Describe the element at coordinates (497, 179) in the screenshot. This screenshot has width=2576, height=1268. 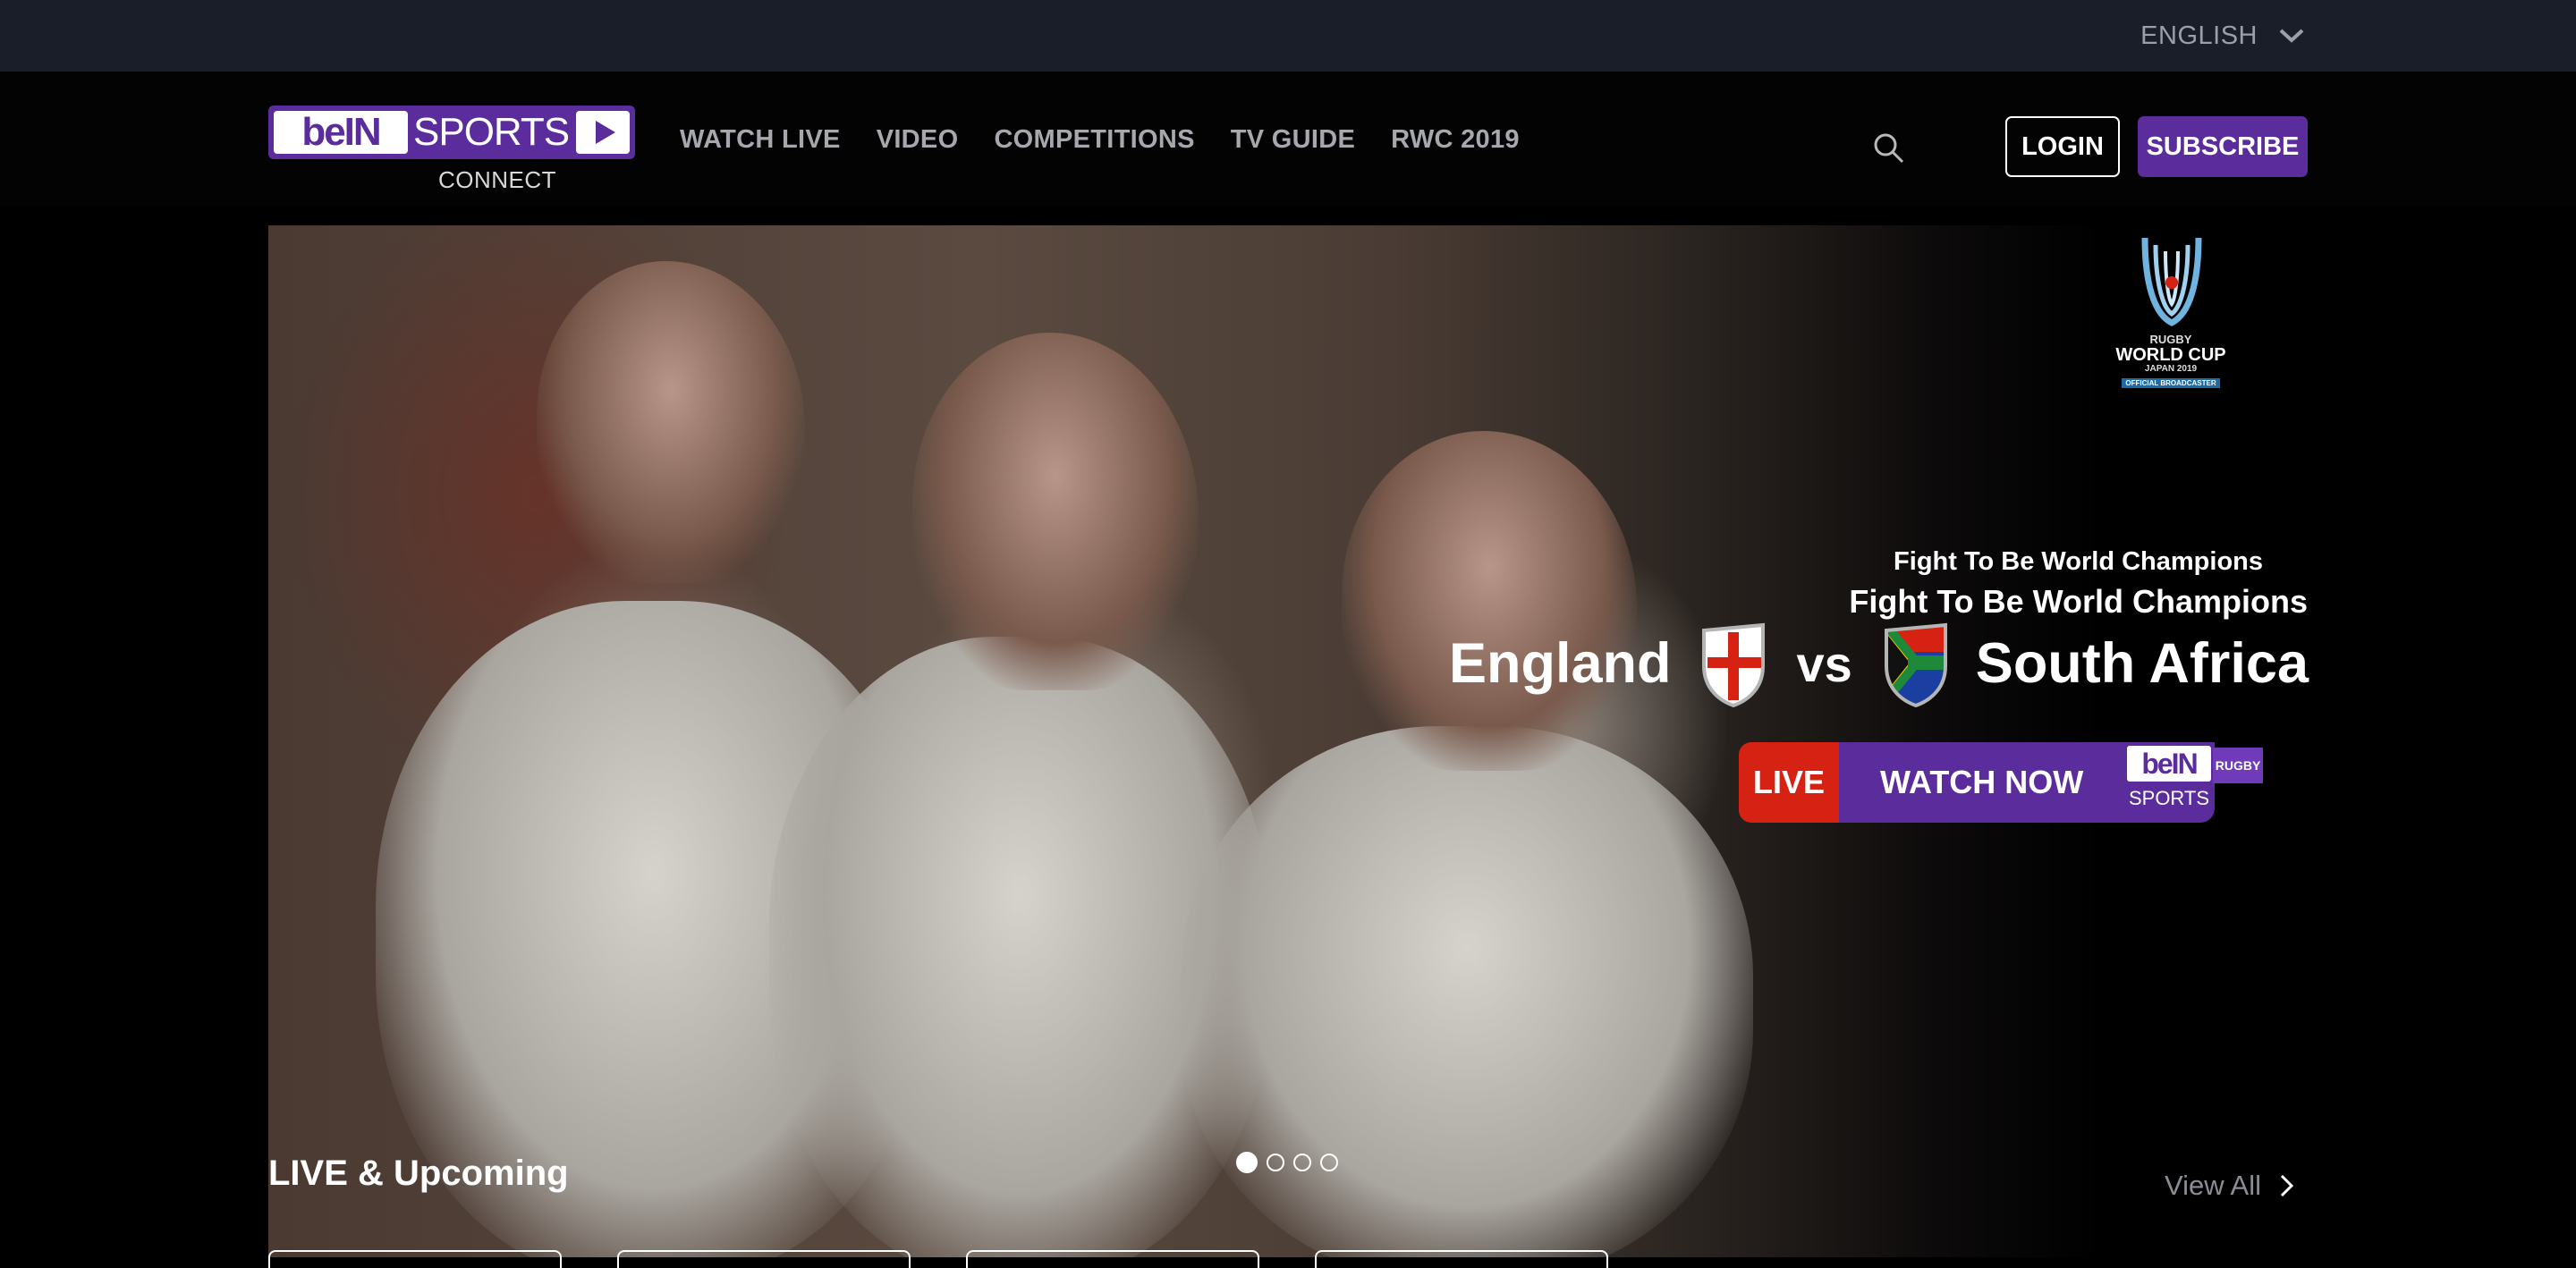
I see `logo-connect-text: CONNECT` at that location.